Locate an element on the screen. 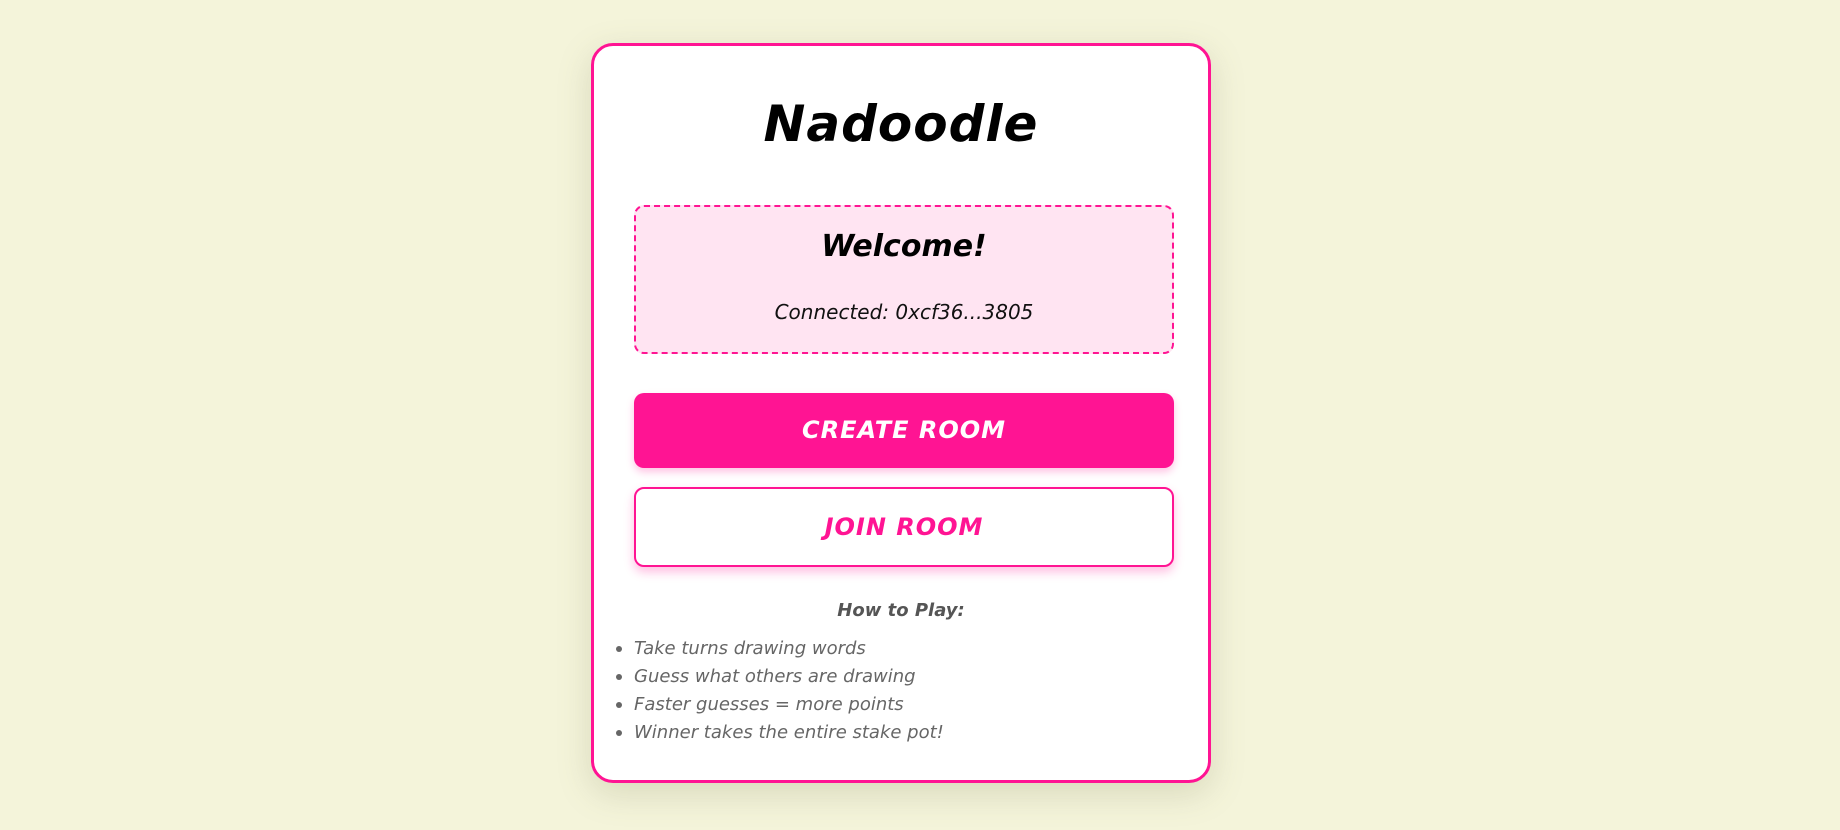  welcome-heading: Welcome! is located at coordinates (904, 246).